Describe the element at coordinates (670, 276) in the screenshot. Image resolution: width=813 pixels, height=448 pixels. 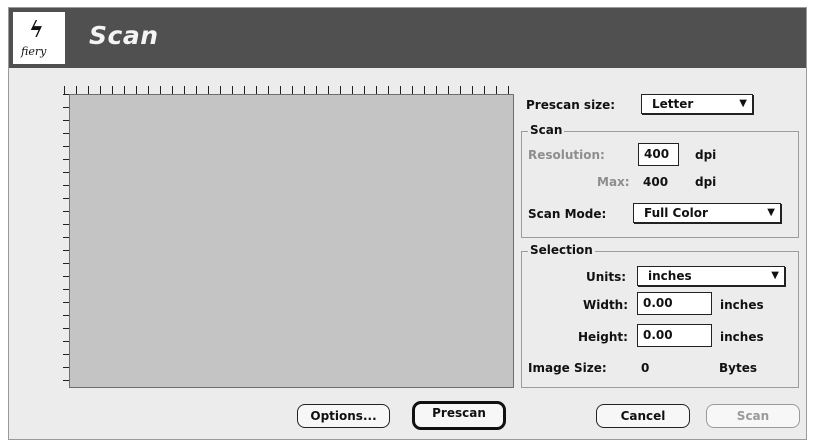
I see `units-value: inches` at that location.